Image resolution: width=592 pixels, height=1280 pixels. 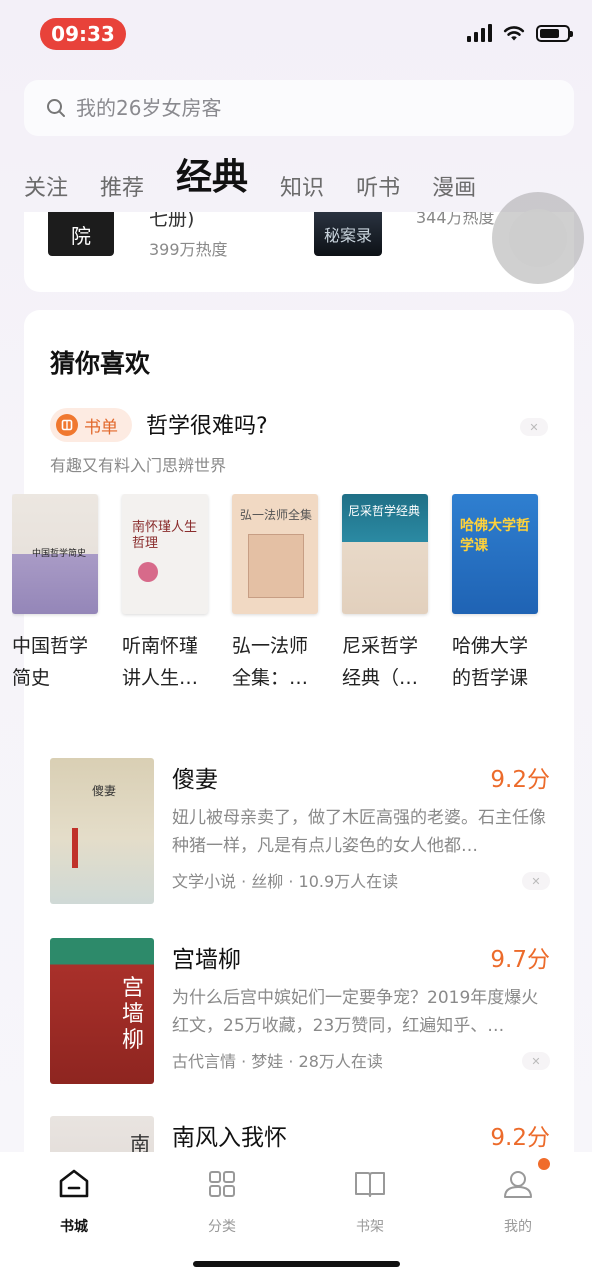 I want to click on search-bar, so click(x=299, y=108).